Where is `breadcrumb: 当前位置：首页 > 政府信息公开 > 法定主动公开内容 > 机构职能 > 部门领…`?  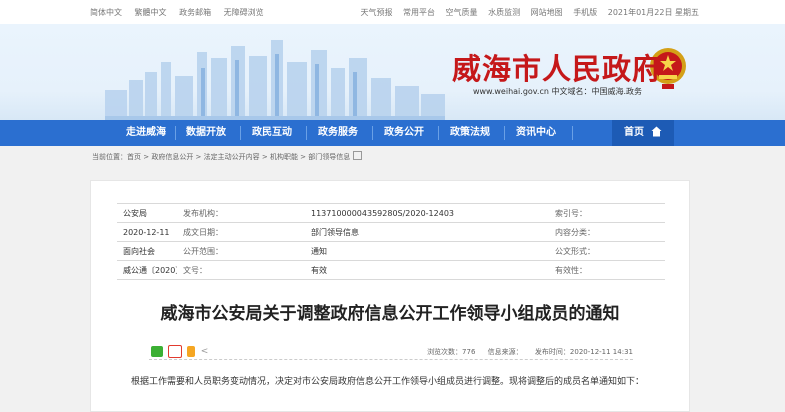
breadcrumb: 当前位置：首页 > 政府信息公开 > 法定主动公开内容 > 机构职能 > 部门领… is located at coordinates (227, 156).